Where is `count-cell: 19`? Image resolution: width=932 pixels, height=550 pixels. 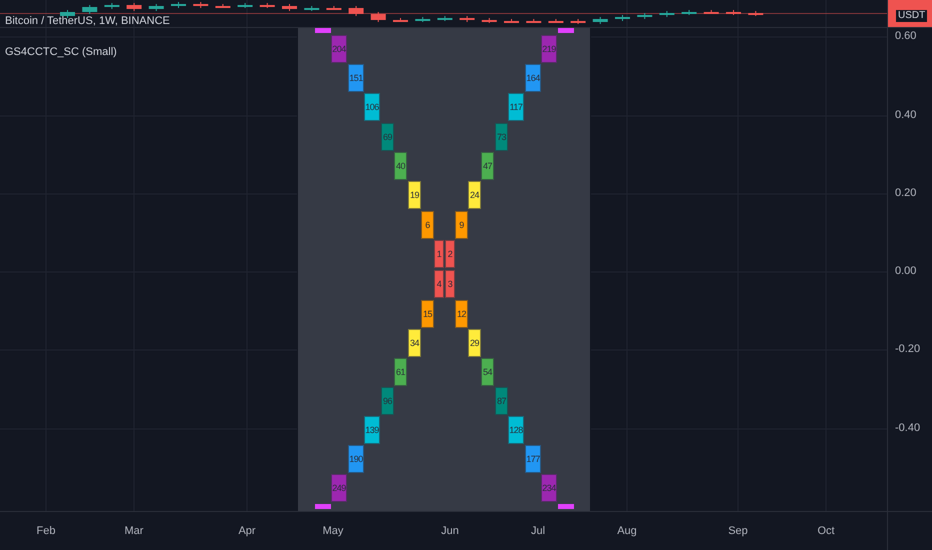 count-cell: 19 is located at coordinates (414, 195).